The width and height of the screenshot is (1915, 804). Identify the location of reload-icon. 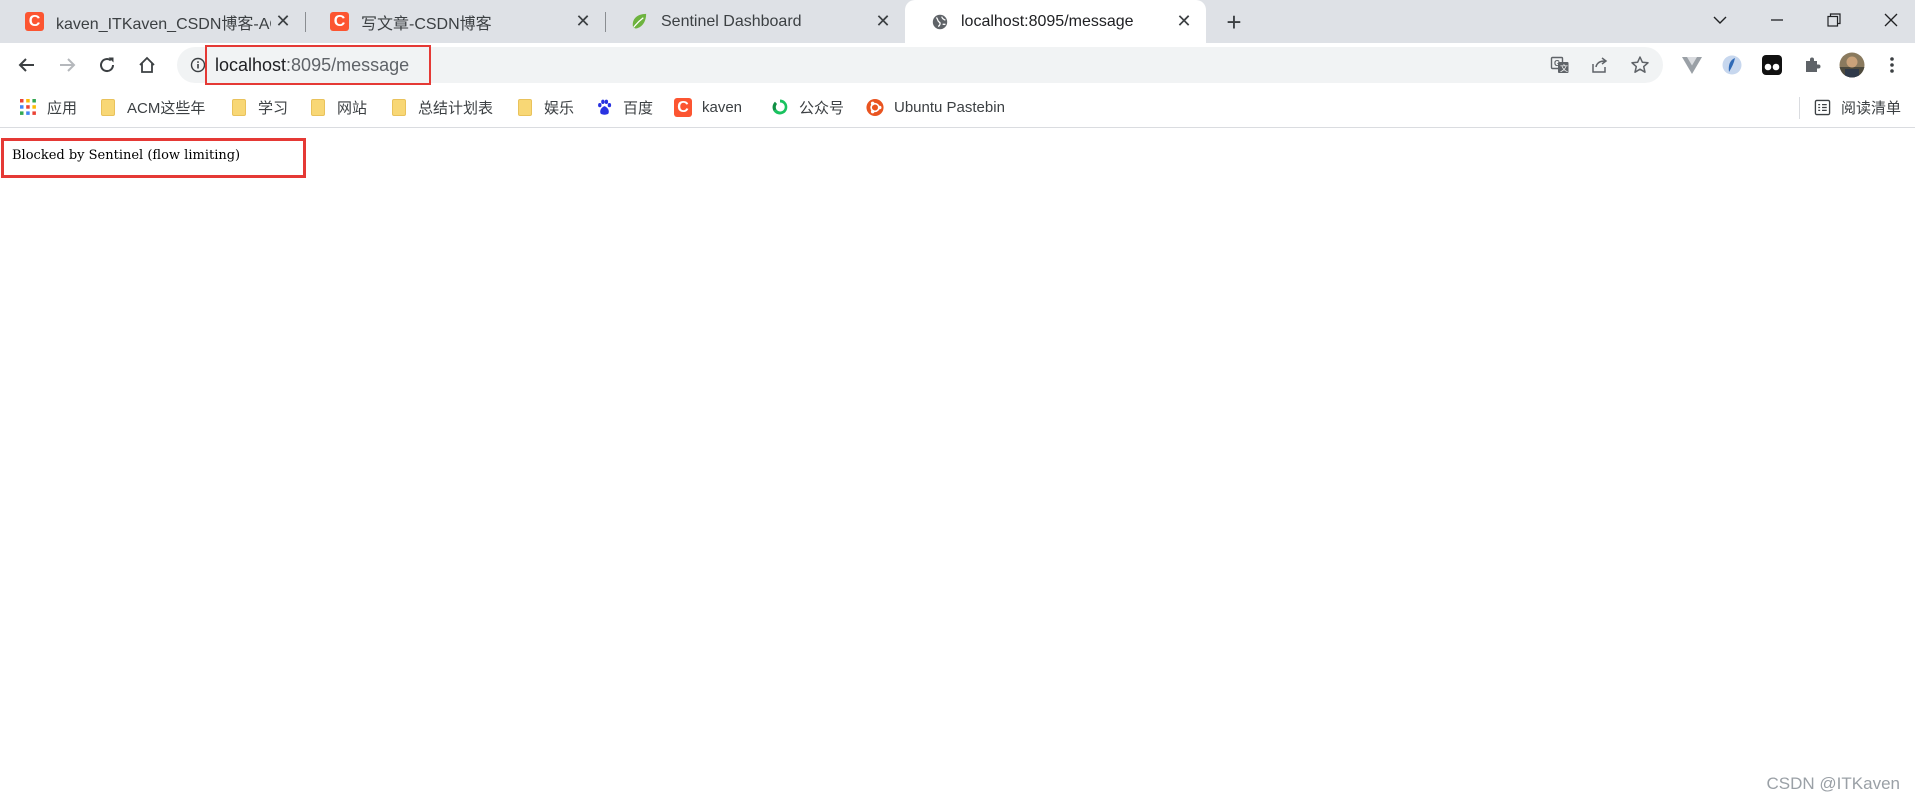
(107, 65).